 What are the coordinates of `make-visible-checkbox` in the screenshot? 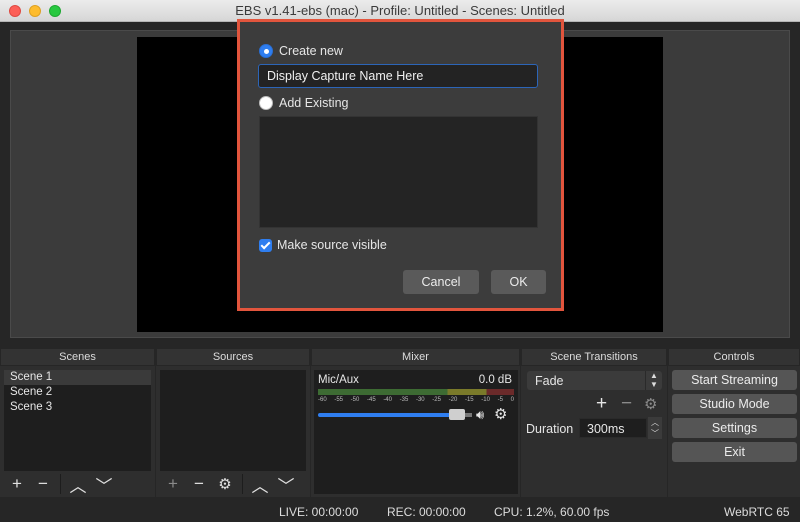 It's located at (265, 245).